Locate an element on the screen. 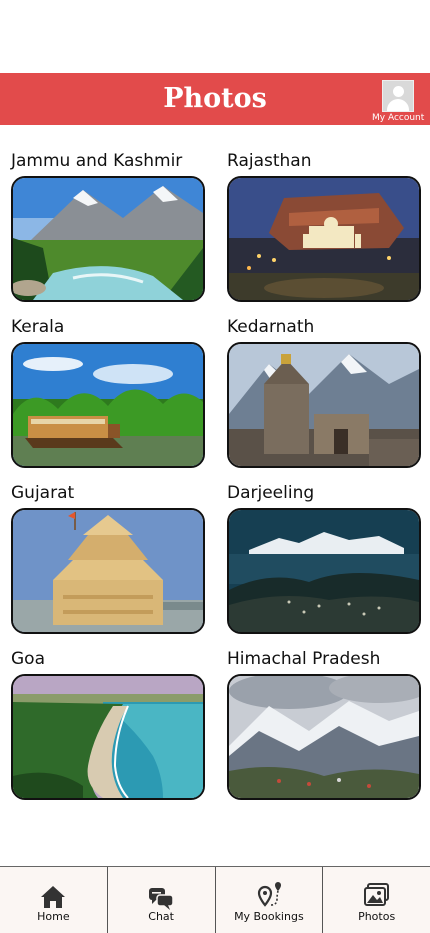 The height and width of the screenshot is (933, 430). destination-name: Rajasthan is located at coordinates (269, 161).